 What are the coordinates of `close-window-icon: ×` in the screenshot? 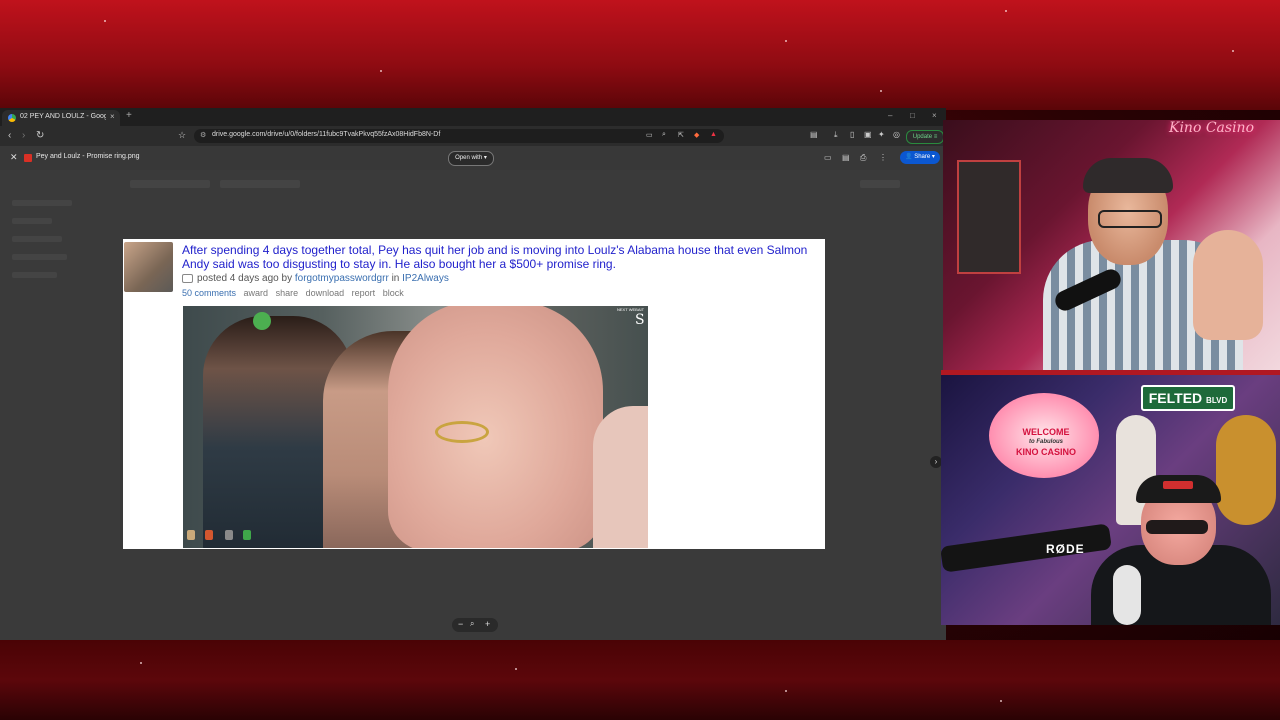 It's located at (934, 115).